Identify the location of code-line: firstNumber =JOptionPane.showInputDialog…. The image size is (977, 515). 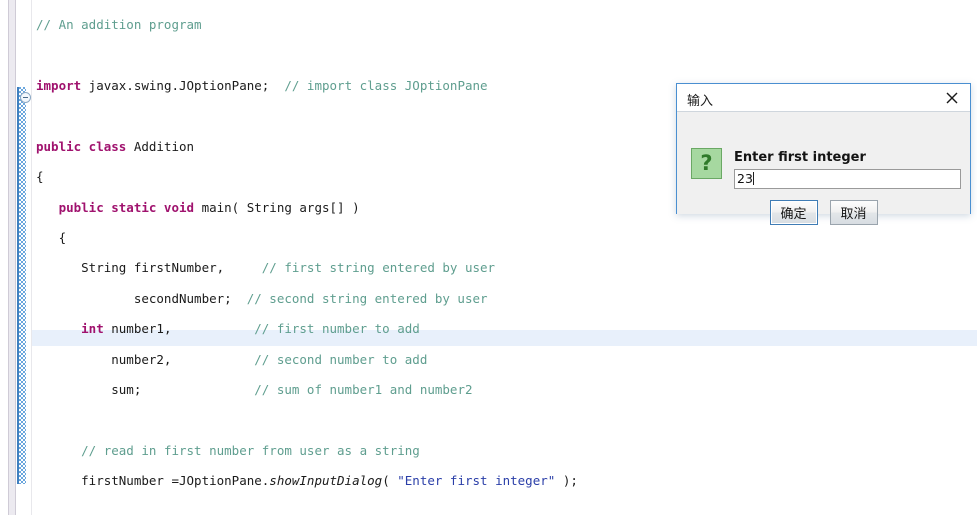
(307, 481).